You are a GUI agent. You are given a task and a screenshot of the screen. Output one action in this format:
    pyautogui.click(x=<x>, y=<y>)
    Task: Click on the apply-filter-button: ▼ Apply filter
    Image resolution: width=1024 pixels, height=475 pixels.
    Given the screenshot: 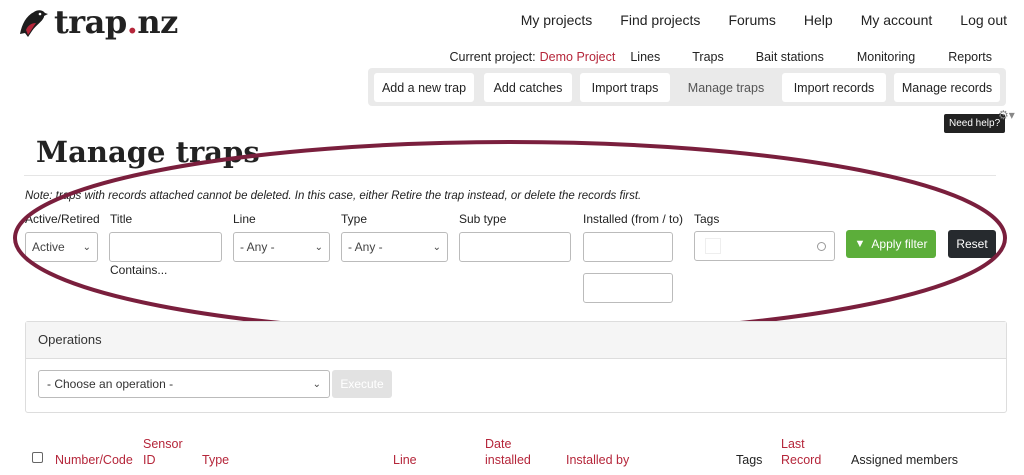 What is the action you would take?
    pyautogui.click(x=891, y=244)
    